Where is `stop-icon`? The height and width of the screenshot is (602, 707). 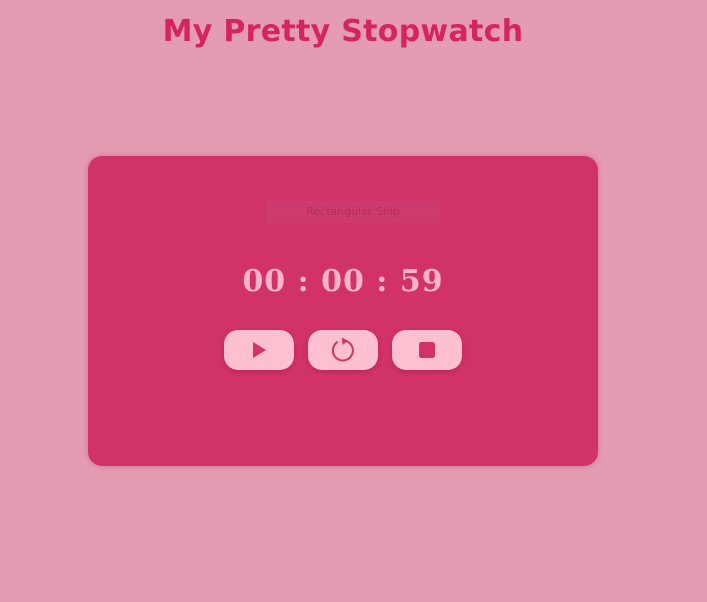
stop-icon is located at coordinates (427, 350).